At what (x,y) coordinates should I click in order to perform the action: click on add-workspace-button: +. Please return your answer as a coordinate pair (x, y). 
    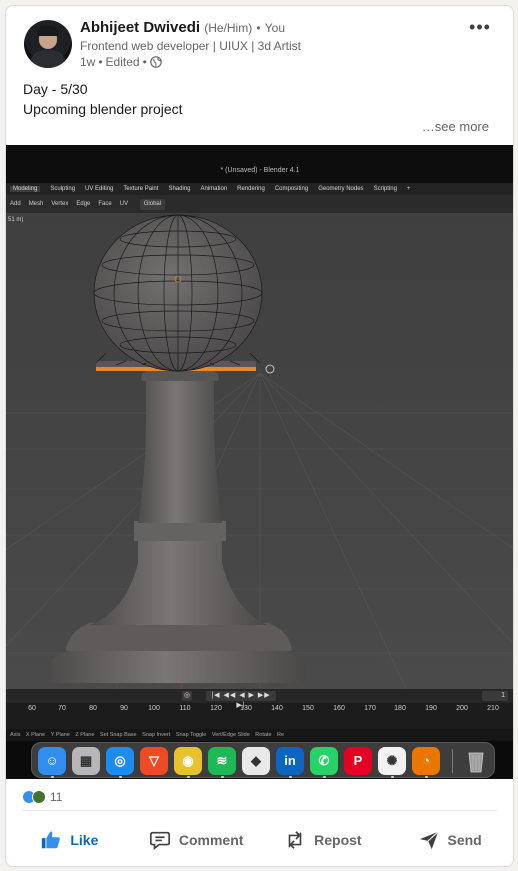
    Looking at the image, I should click on (409, 189).